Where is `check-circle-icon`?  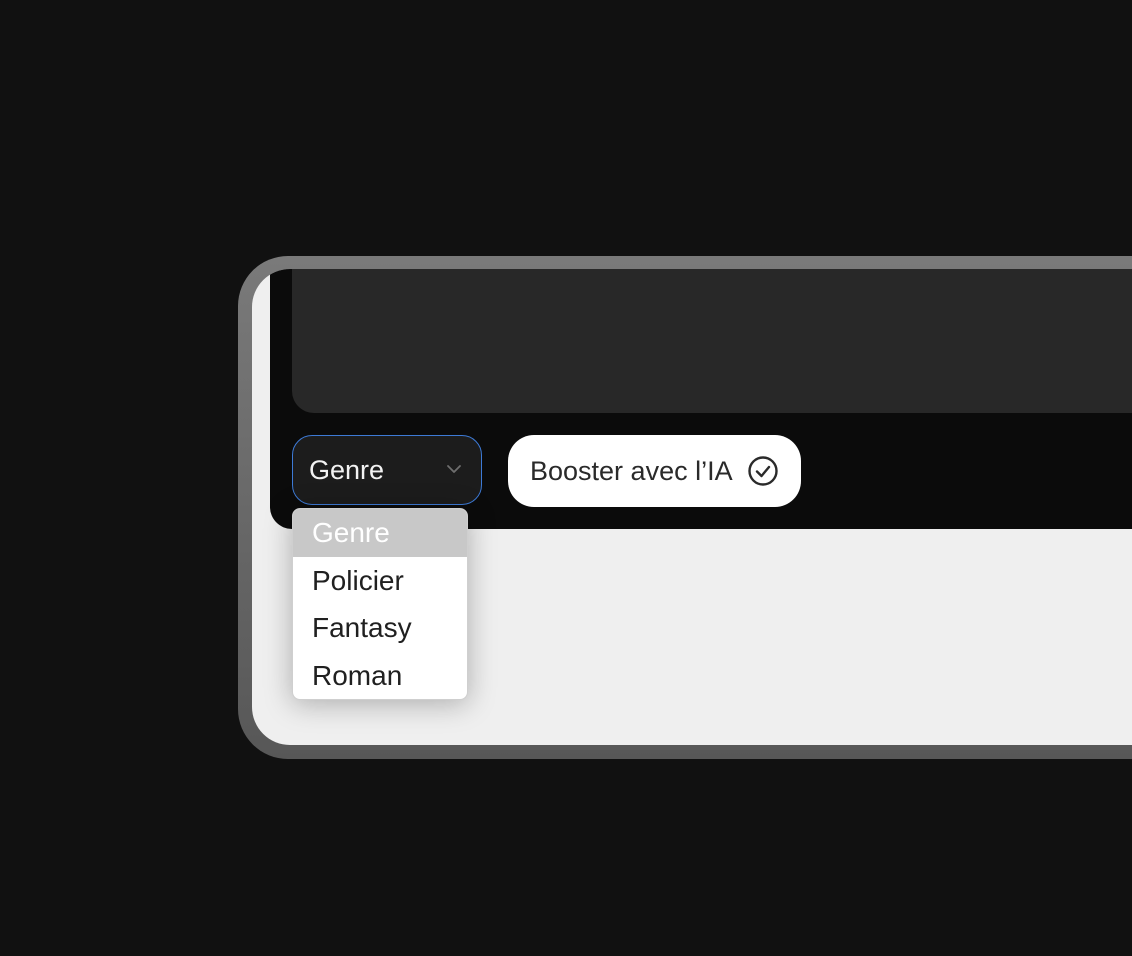
check-circle-icon is located at coordinates (762, 471).